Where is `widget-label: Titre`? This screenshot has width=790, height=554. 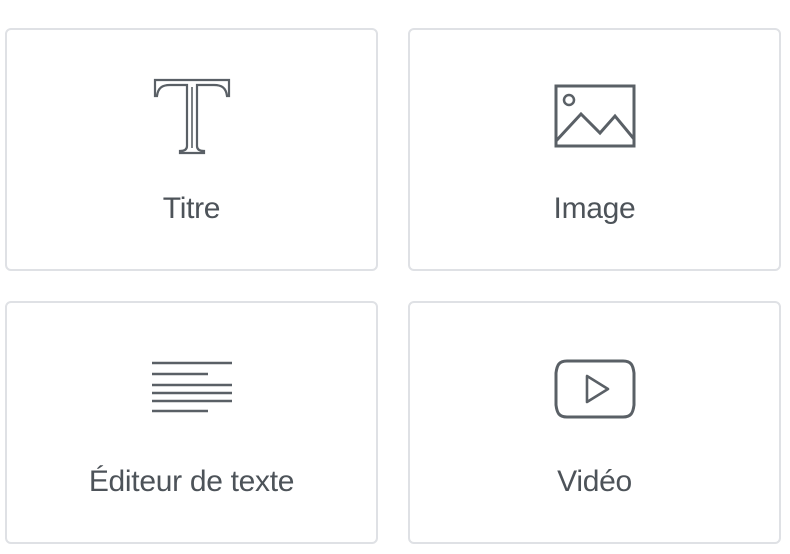
widget-label: Titre is located at coordinates (191, 208).